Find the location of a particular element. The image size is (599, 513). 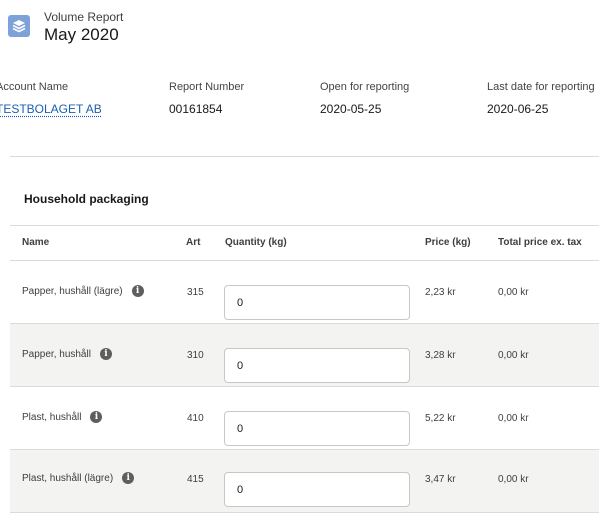

divider is located at coordinates (304, 156).